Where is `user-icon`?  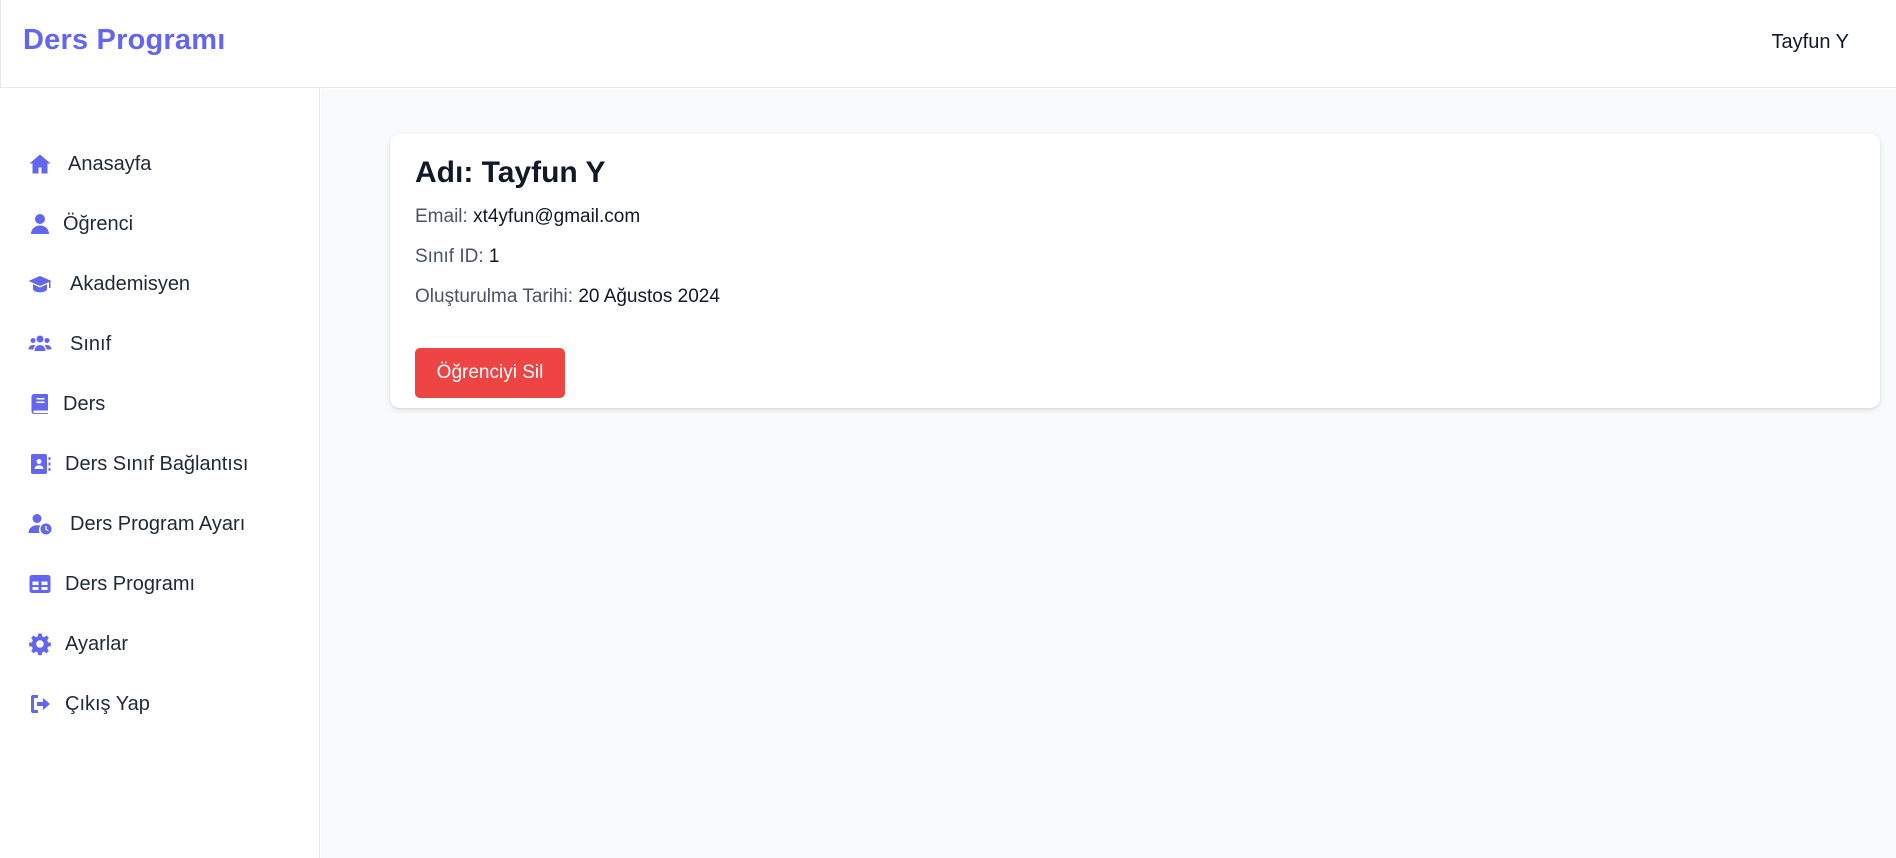 user-icon is located at coordinates (40, 224).